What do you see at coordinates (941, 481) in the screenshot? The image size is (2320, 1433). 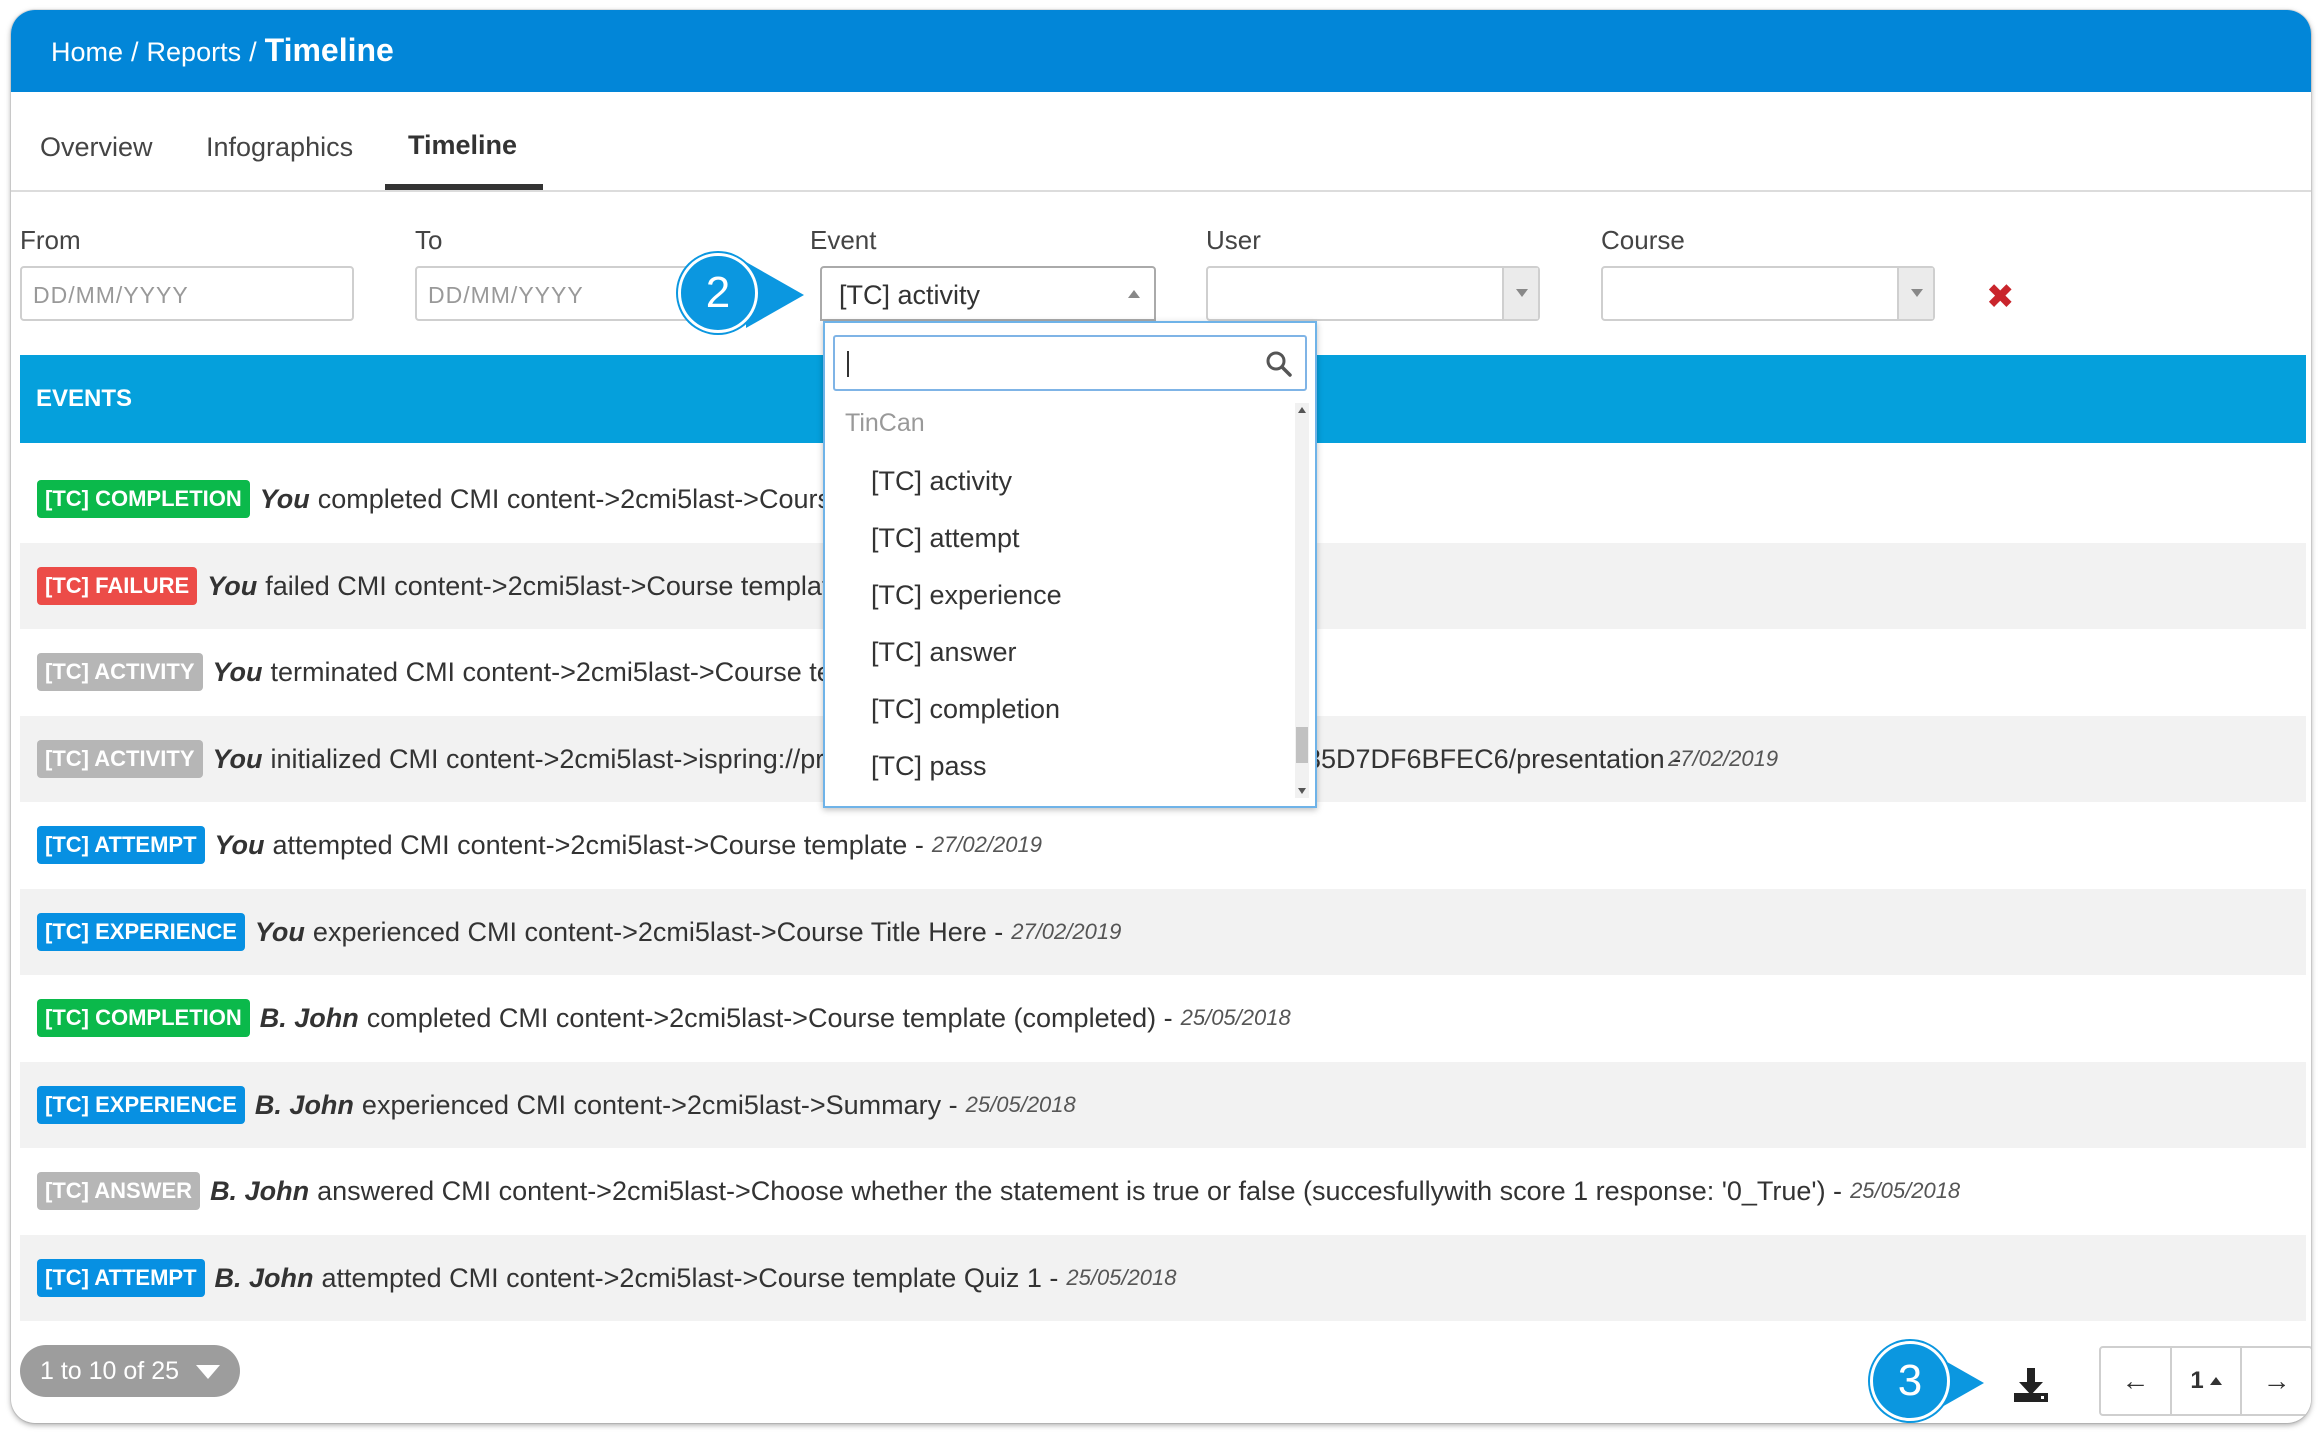 I see `dropdown-option: [TC] activity` at bounding box center [941, 481].